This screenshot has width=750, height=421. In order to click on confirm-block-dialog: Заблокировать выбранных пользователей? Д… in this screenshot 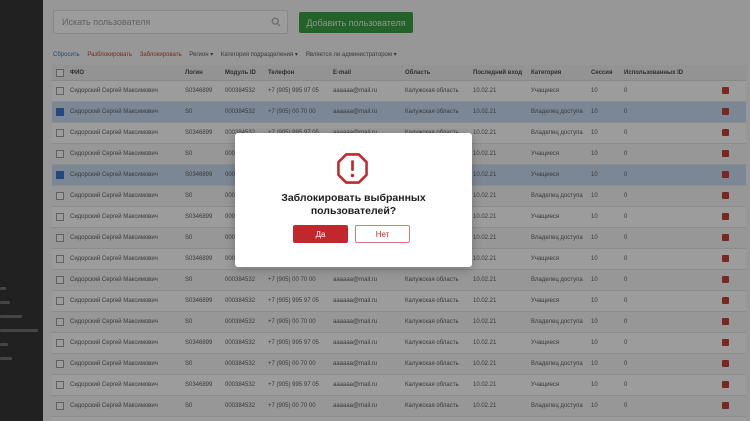, I will do `click(353, 200)`.